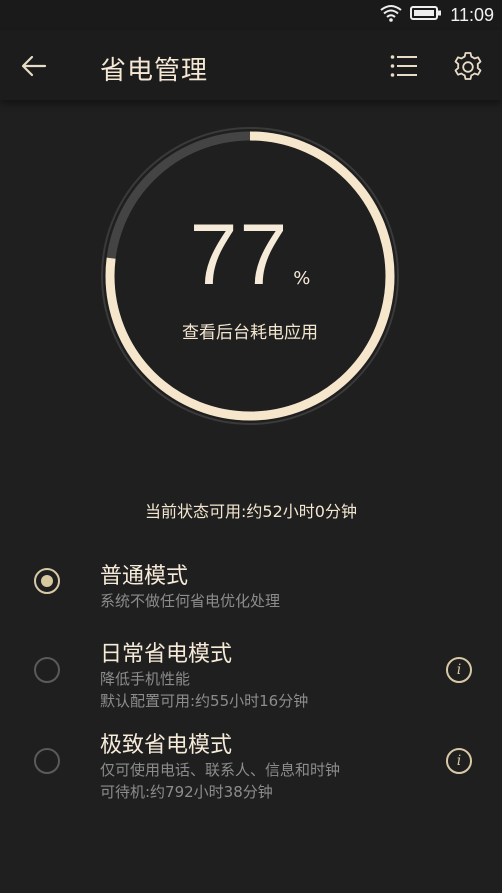 The image size is (502, 893). Describe the element at coordinates (47, 761) in the screenshot. I see `mode-extreme-saving-radio` at that location.